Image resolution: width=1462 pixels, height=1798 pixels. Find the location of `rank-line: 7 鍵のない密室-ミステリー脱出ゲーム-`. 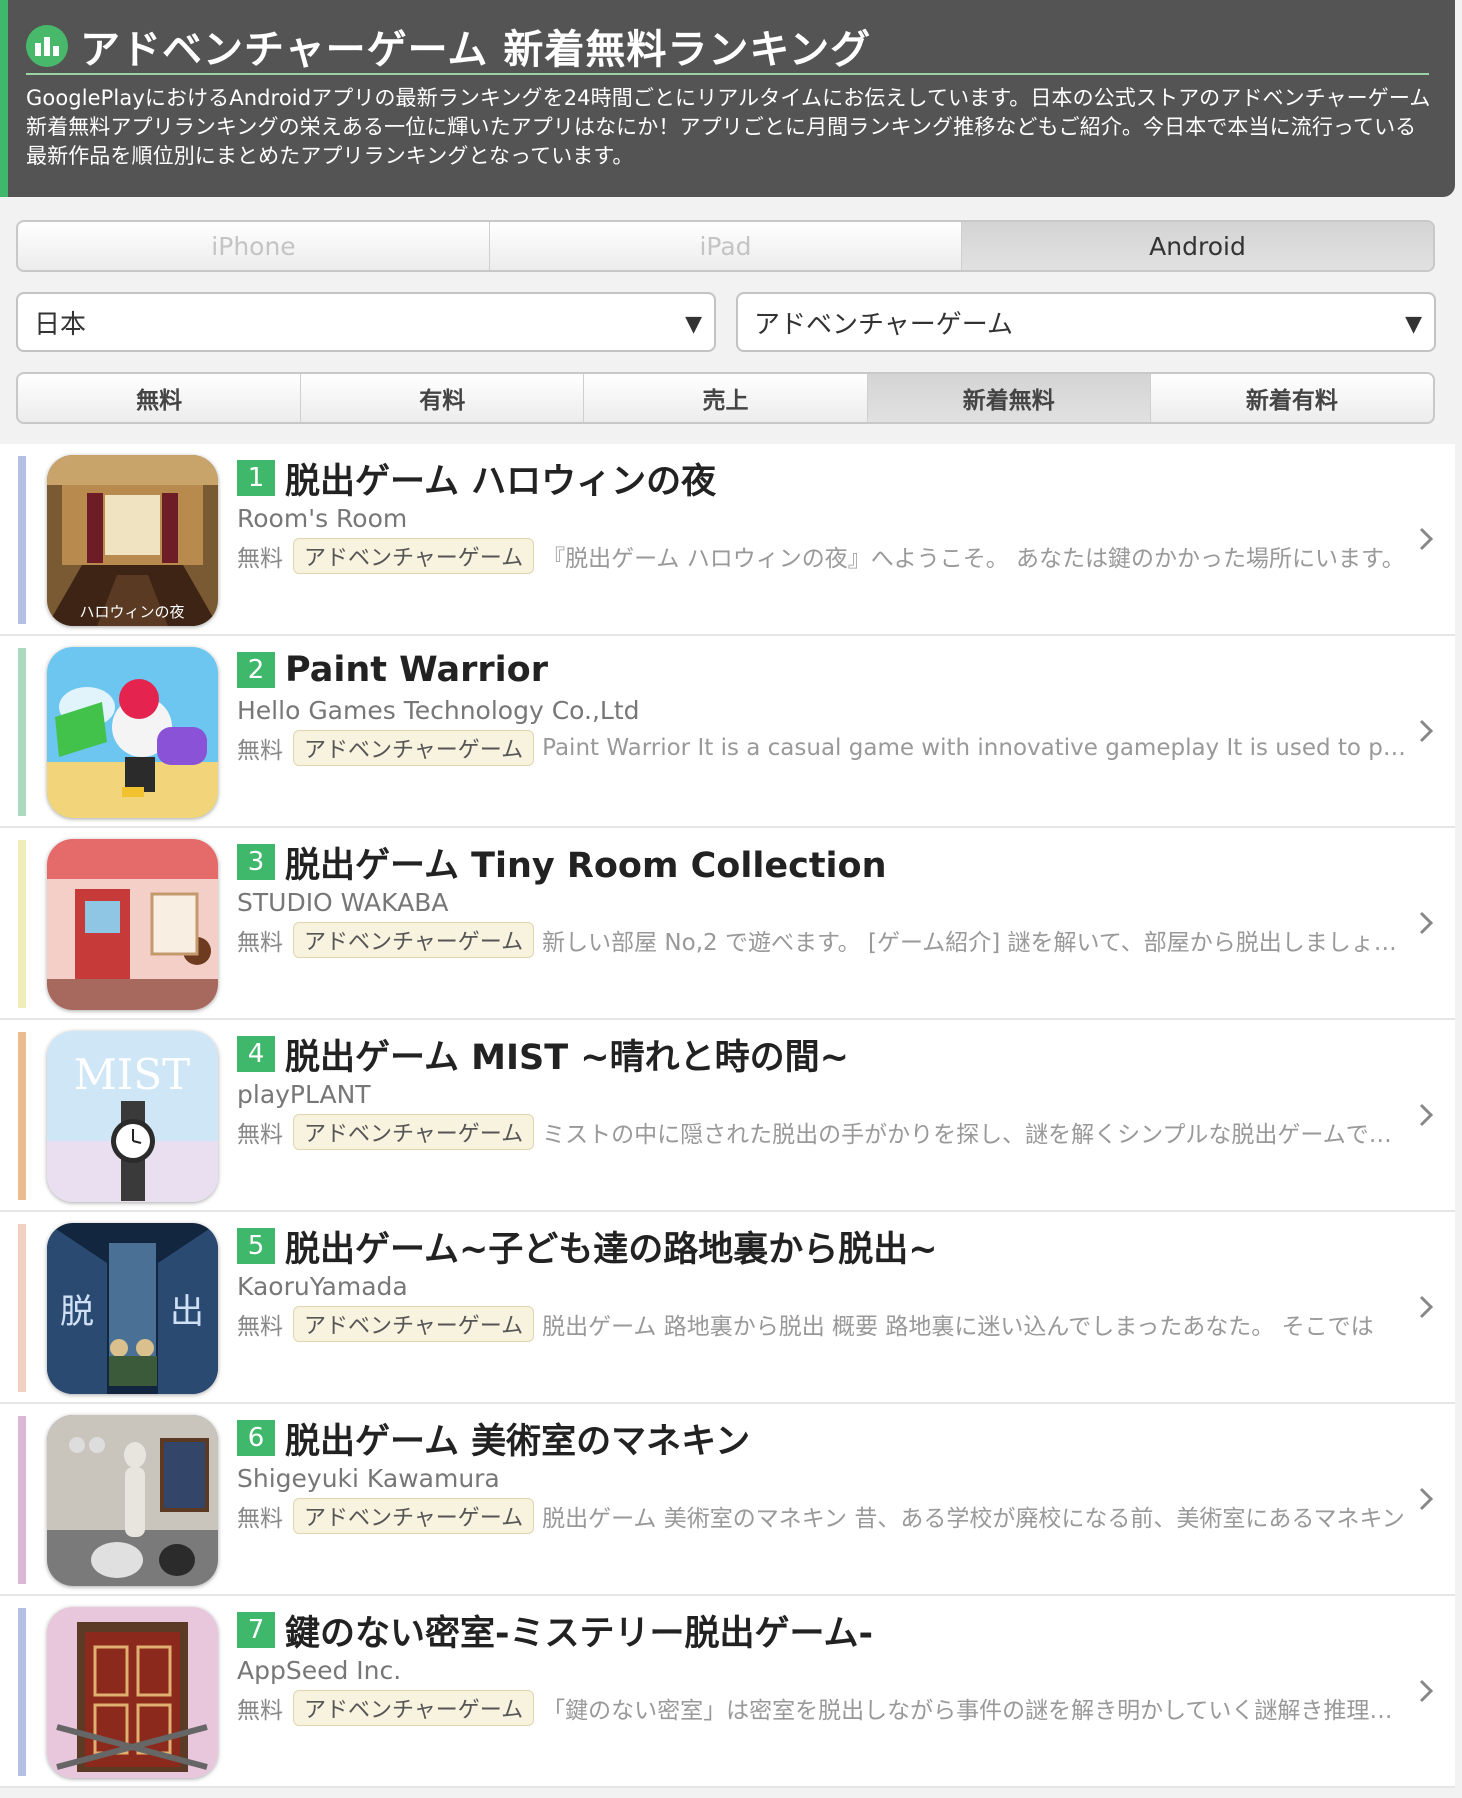

rank-line: 7 鍵のない密室-ミステリー脱出ゲーム- is located at coordinates (555, 1631).